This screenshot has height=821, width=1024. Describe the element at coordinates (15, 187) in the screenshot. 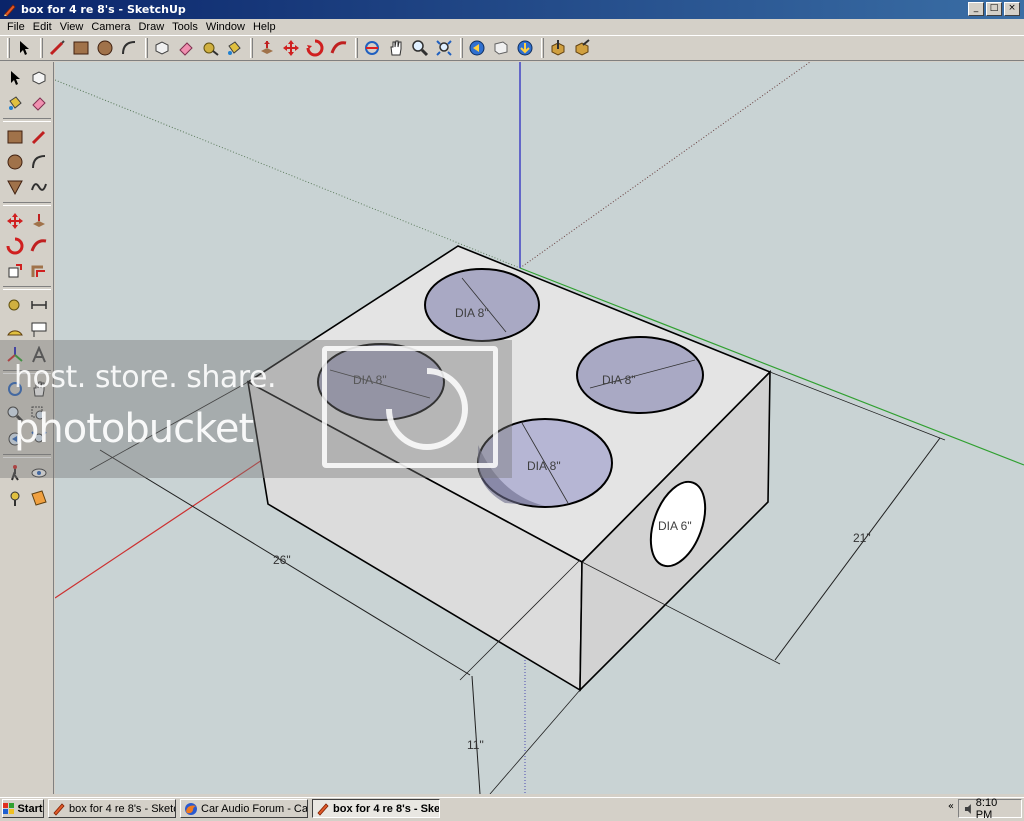

I see `polygon-icon` at that location.